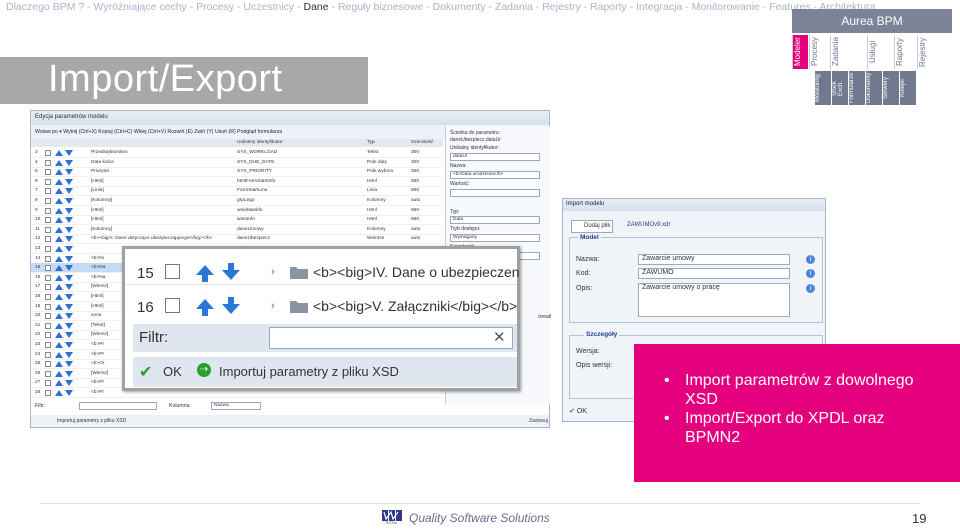 The height and width of the screenshot is (530, 960). I want to click on clear-icon: ✕, so click(499, 337).